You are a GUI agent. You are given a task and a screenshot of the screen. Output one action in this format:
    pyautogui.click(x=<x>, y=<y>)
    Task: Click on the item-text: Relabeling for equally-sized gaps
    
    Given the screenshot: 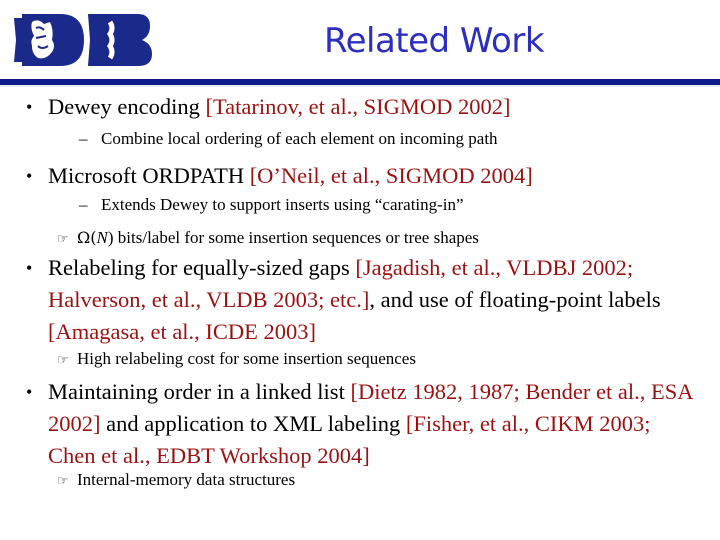 What is the action you would take?
    pyautogui.click(x=202, y=267)
    